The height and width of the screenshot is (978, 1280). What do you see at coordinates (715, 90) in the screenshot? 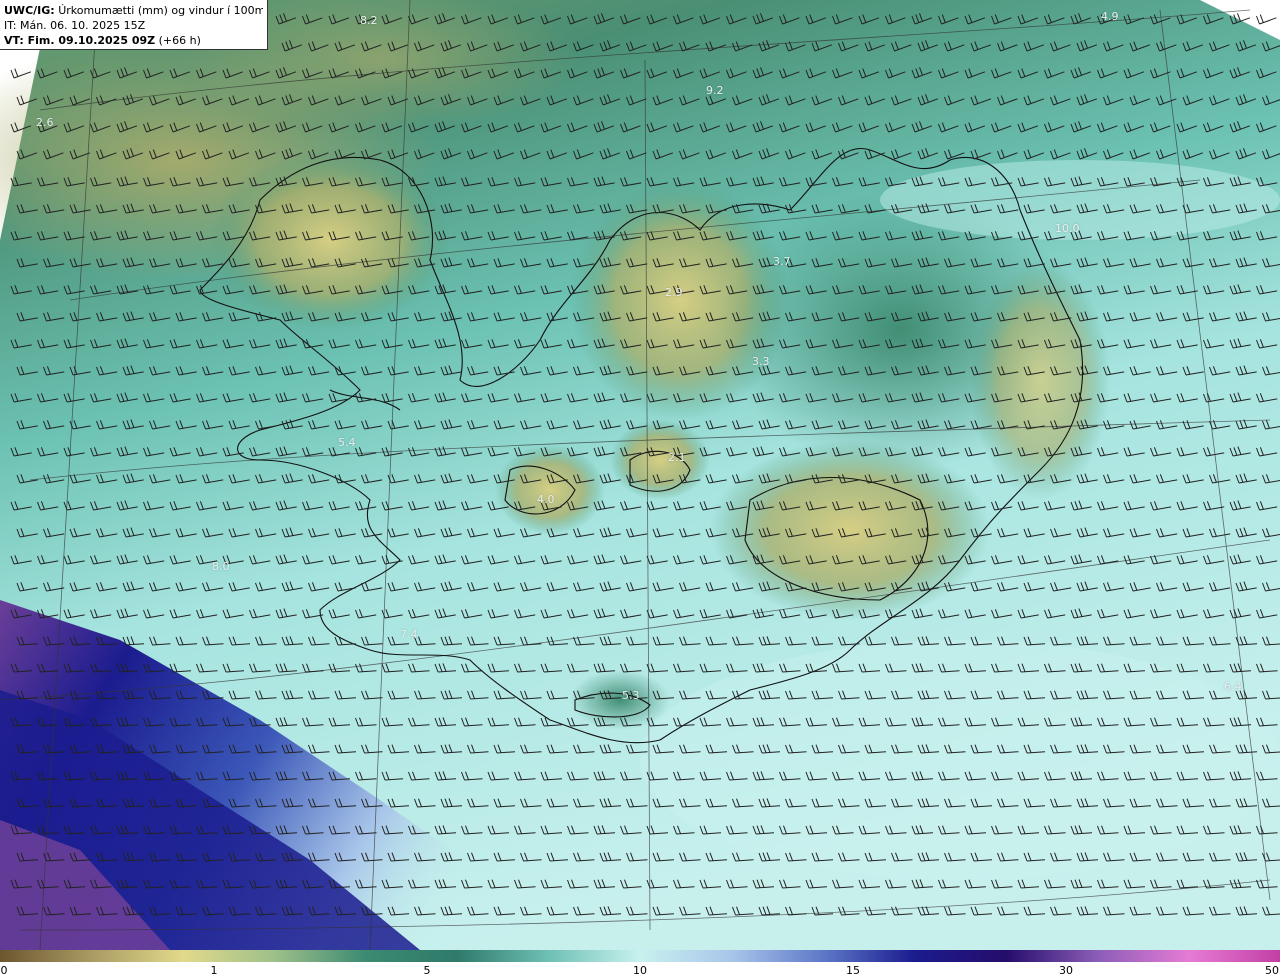
I see `point-label: 9.2` at bounding box center [715, 90].